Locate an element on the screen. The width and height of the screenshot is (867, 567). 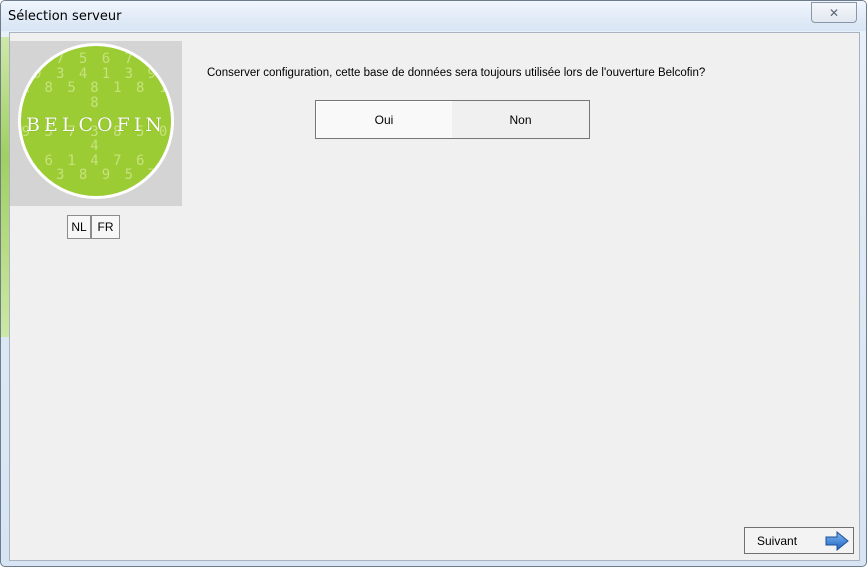
logo-digit-row: 7 5 6 7 is located at coordinates (95, 59).